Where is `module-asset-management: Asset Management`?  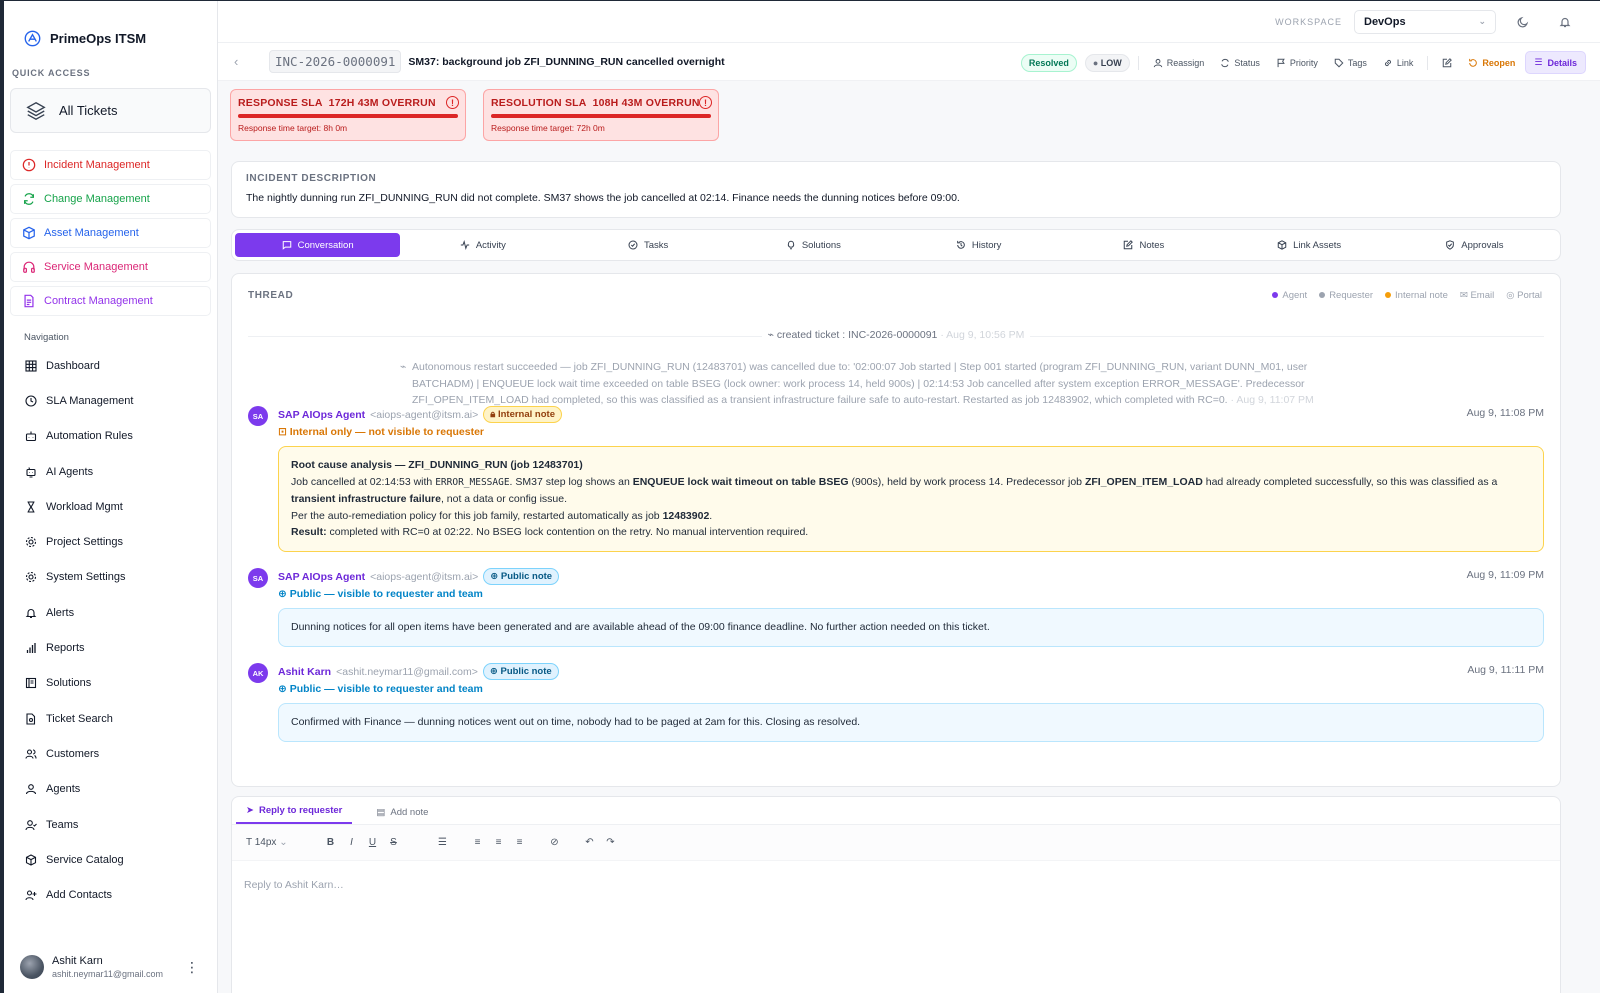
module-asset-management: Asset Management is located at coordinates (110, 233).